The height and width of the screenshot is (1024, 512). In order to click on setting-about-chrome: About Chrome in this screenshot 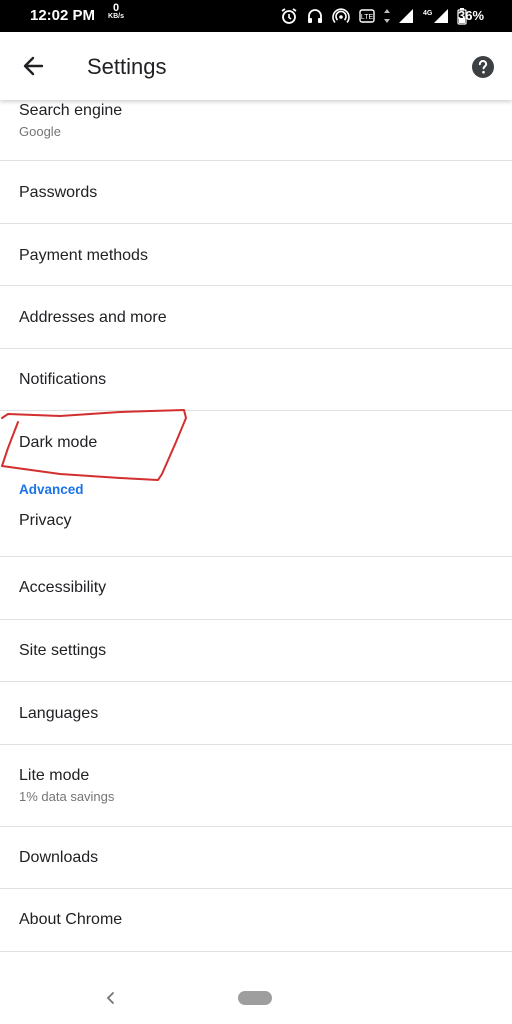, I will do `click(256, 920)`.